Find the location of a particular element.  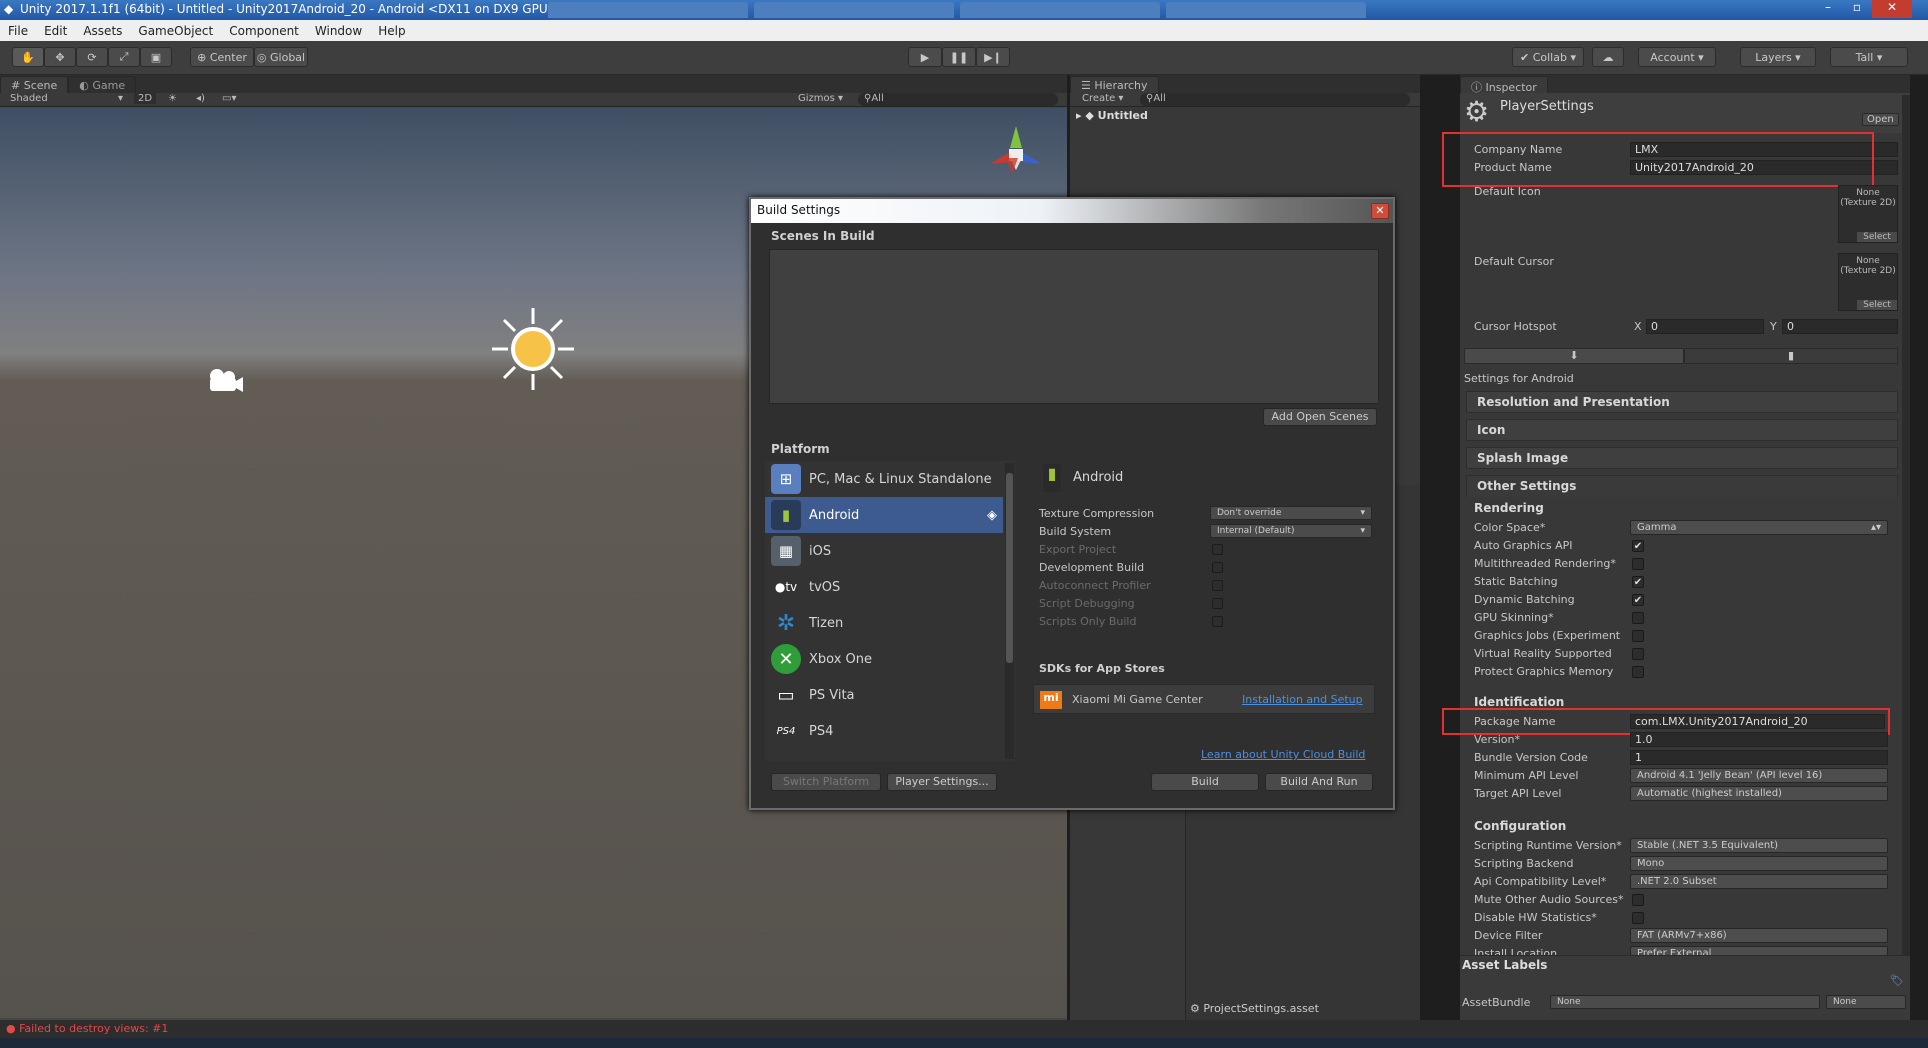

dynamic-batching-checkbox: ✔ is located at coordinates (1638, 600).